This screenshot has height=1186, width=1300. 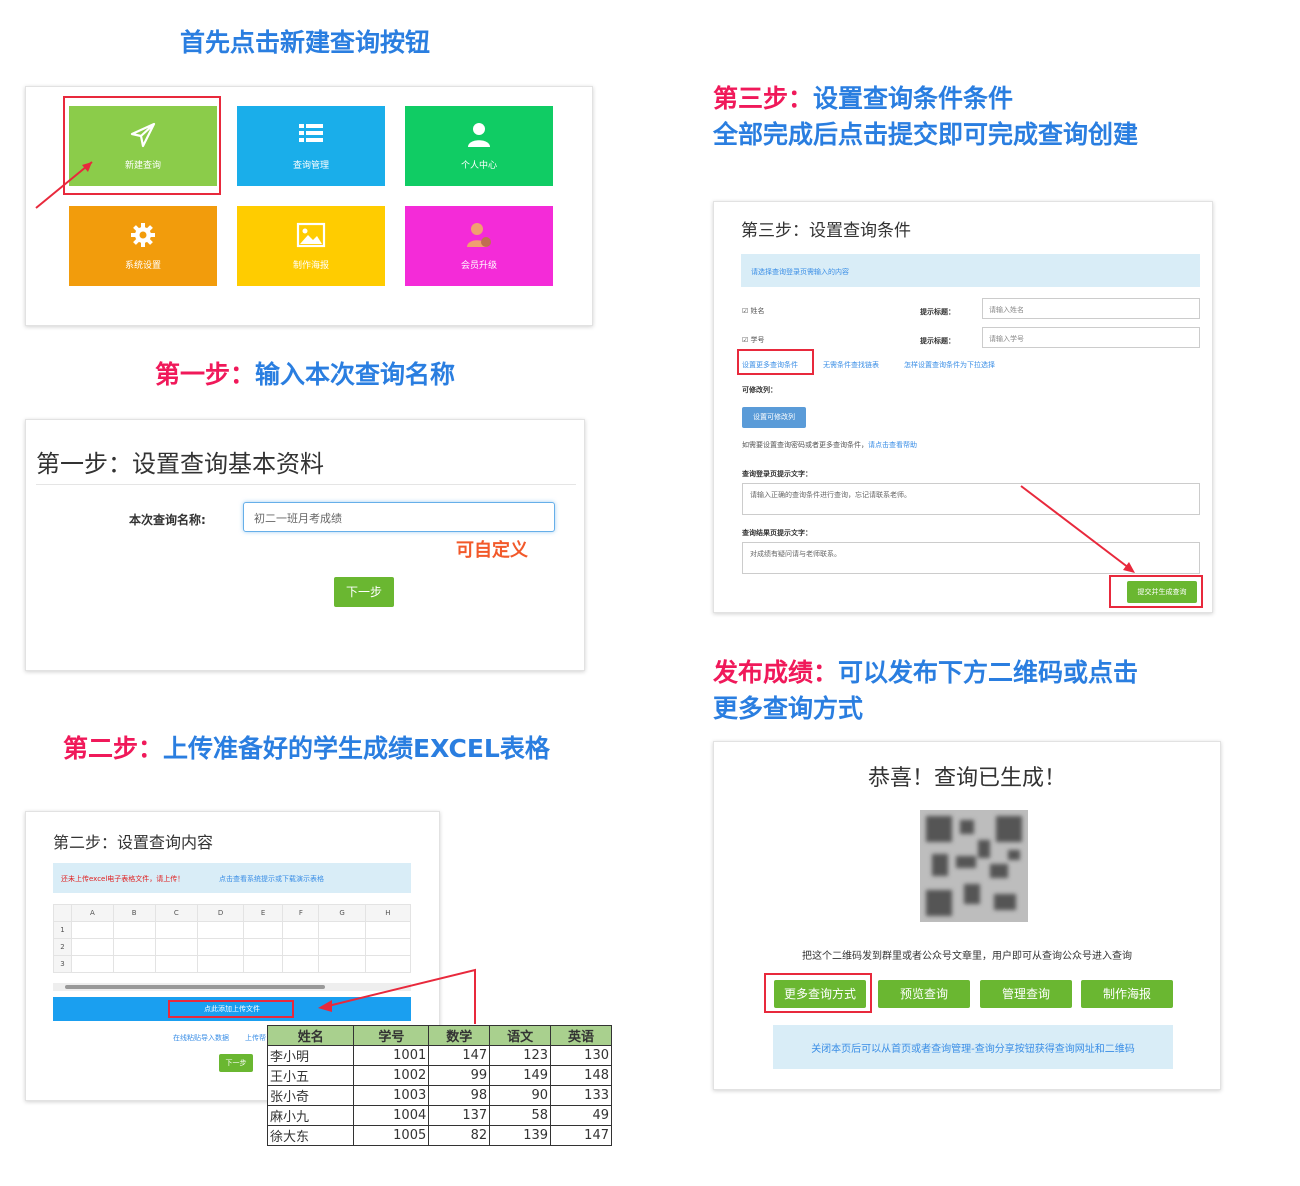 I want to click on score-english: 148, so click(x=581, y=1075).